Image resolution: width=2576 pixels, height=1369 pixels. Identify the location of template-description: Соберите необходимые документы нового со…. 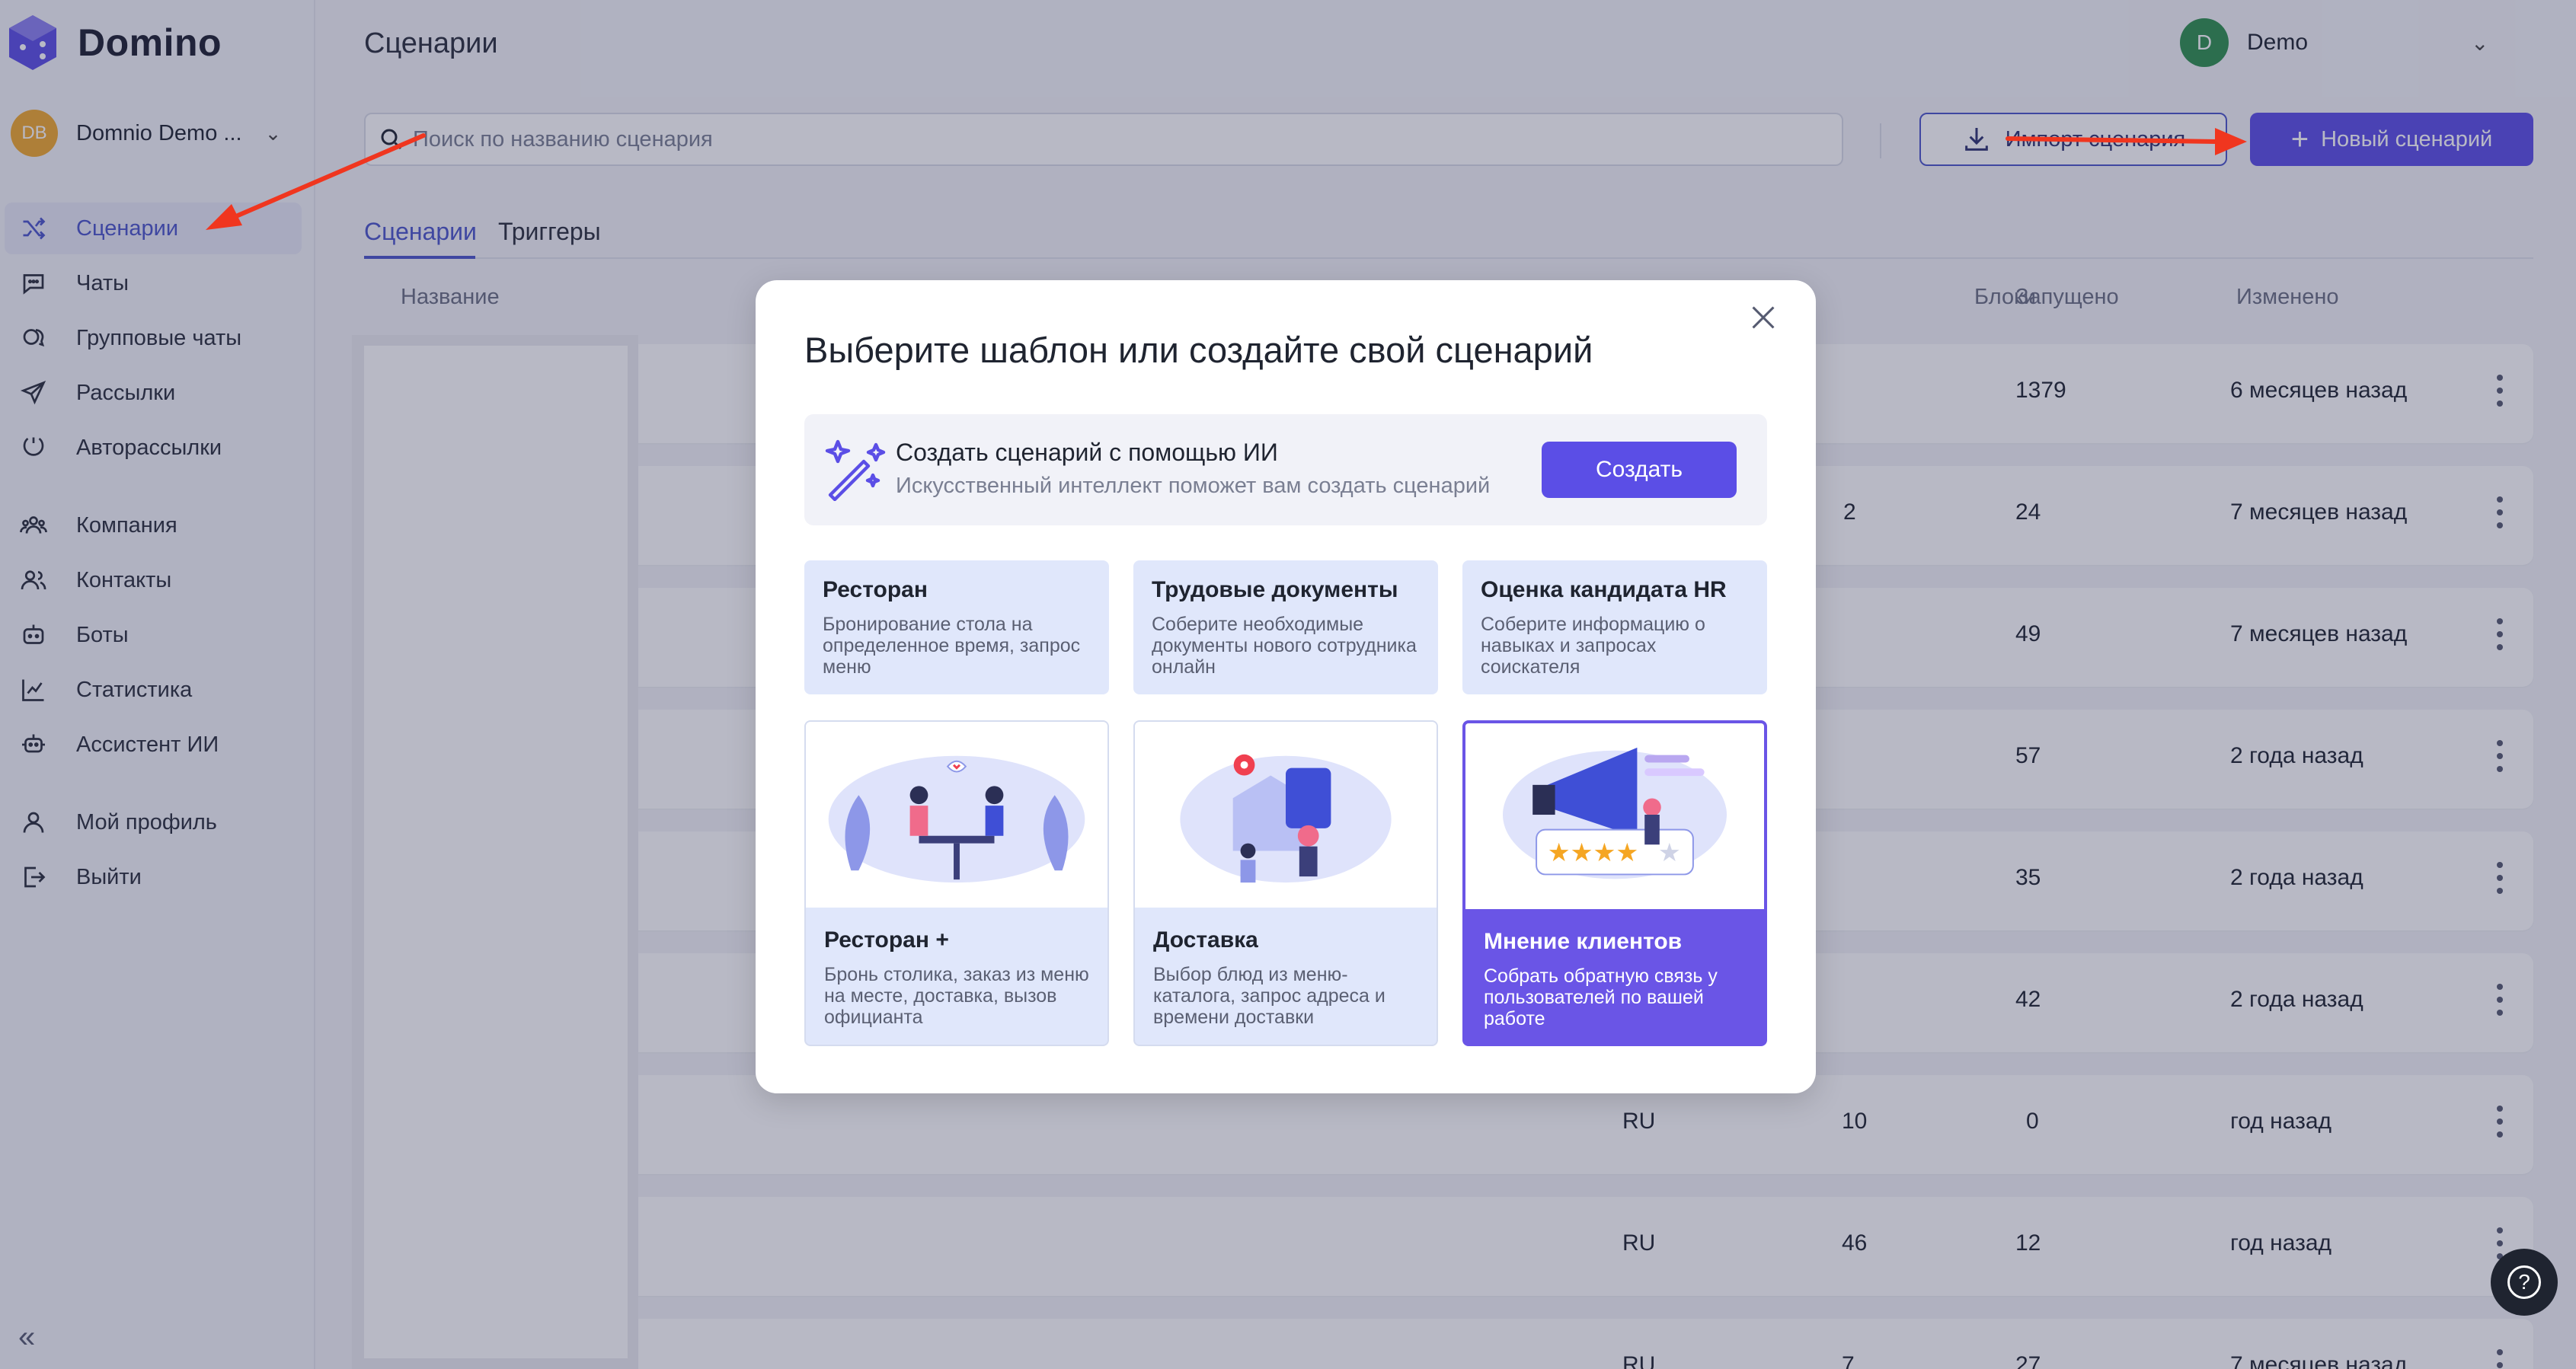
(1285, 646).